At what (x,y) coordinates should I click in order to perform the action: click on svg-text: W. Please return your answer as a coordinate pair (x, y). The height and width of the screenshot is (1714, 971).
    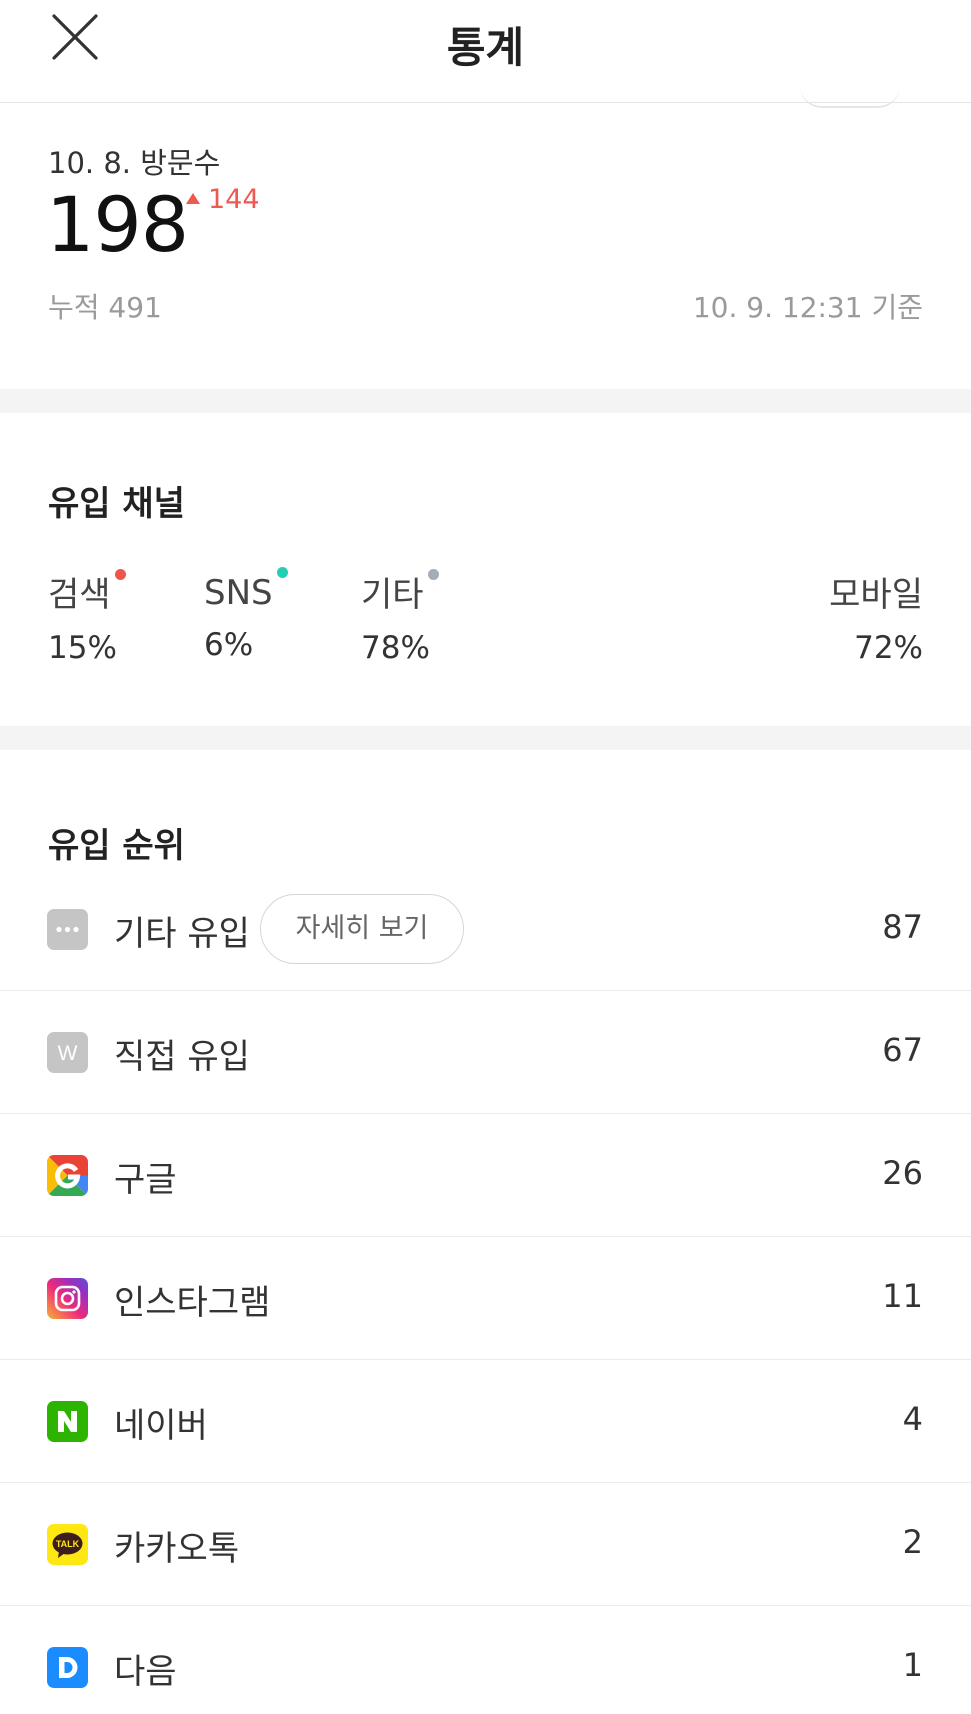
    Looking at the image, I should click on (68, 1053).